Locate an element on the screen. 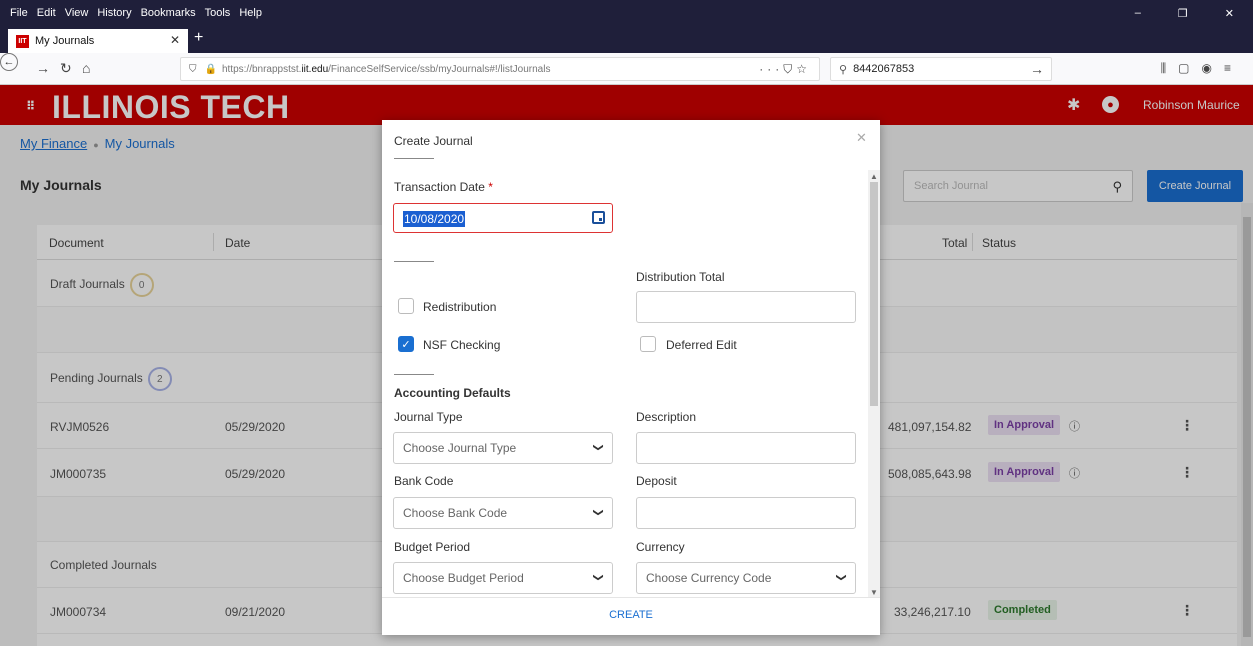  modal-footer: CREATE is located at coordinates (631, 616).